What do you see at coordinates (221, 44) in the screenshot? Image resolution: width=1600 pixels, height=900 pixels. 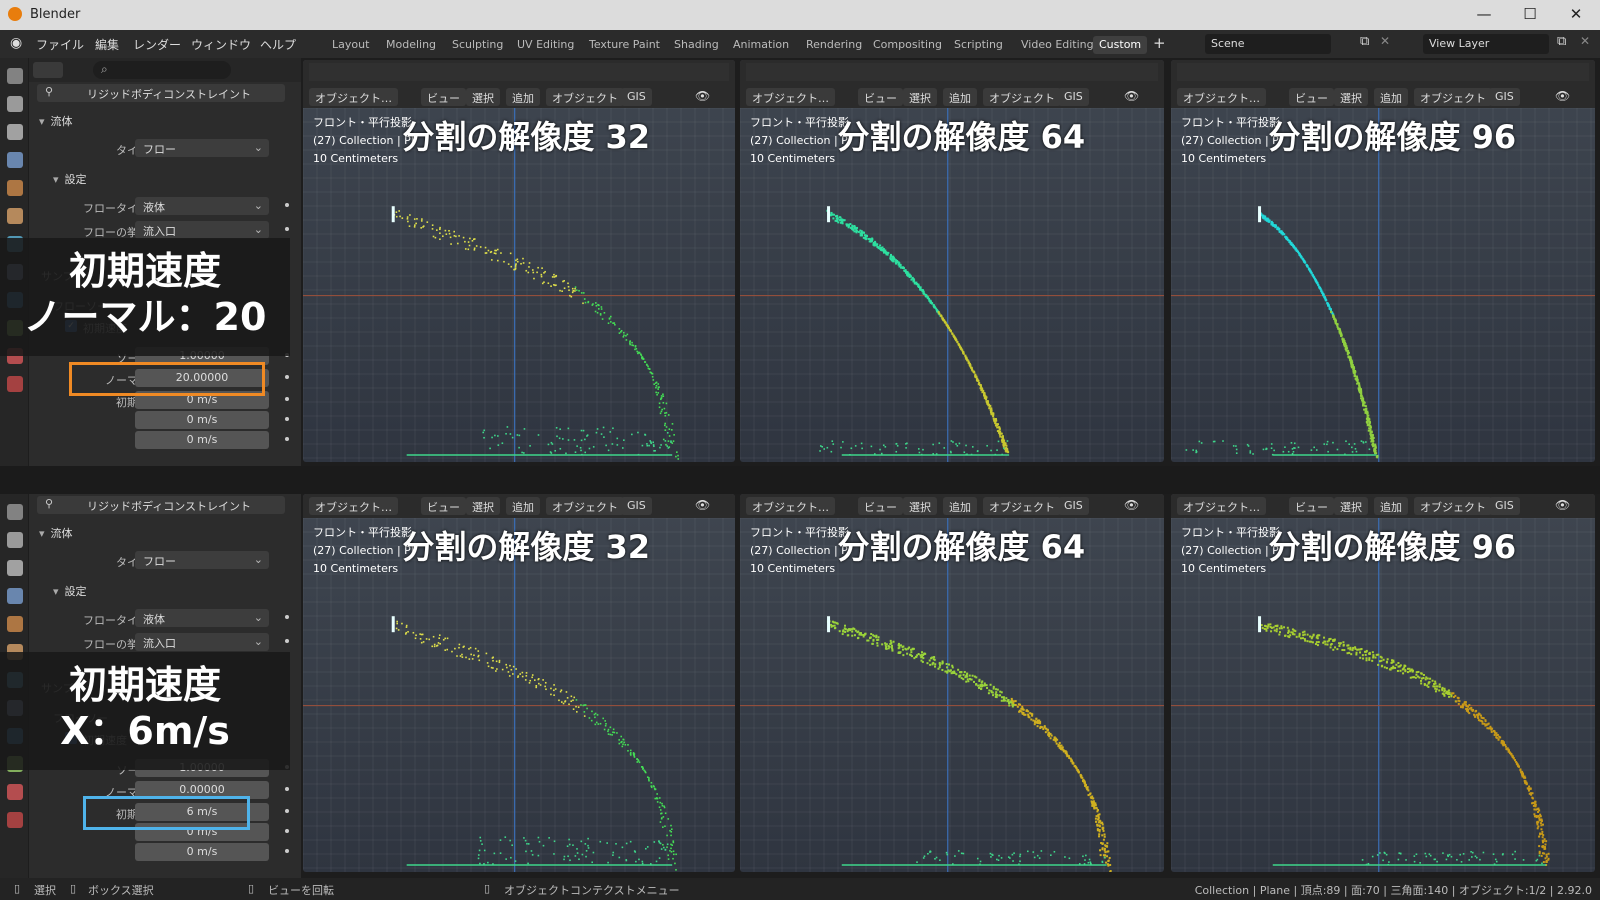 I see `menu-window: ウィンドウ` at bounding box center [221, 44].